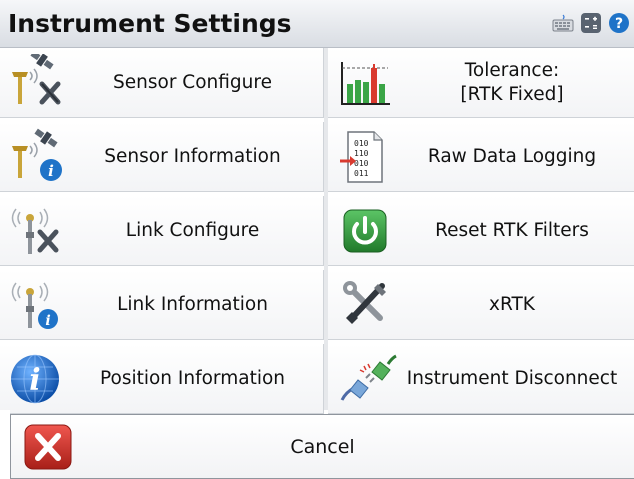 The image size is (634, 479). I want to click on tolerance-label-title: Tolerance:, so click(512, 70).